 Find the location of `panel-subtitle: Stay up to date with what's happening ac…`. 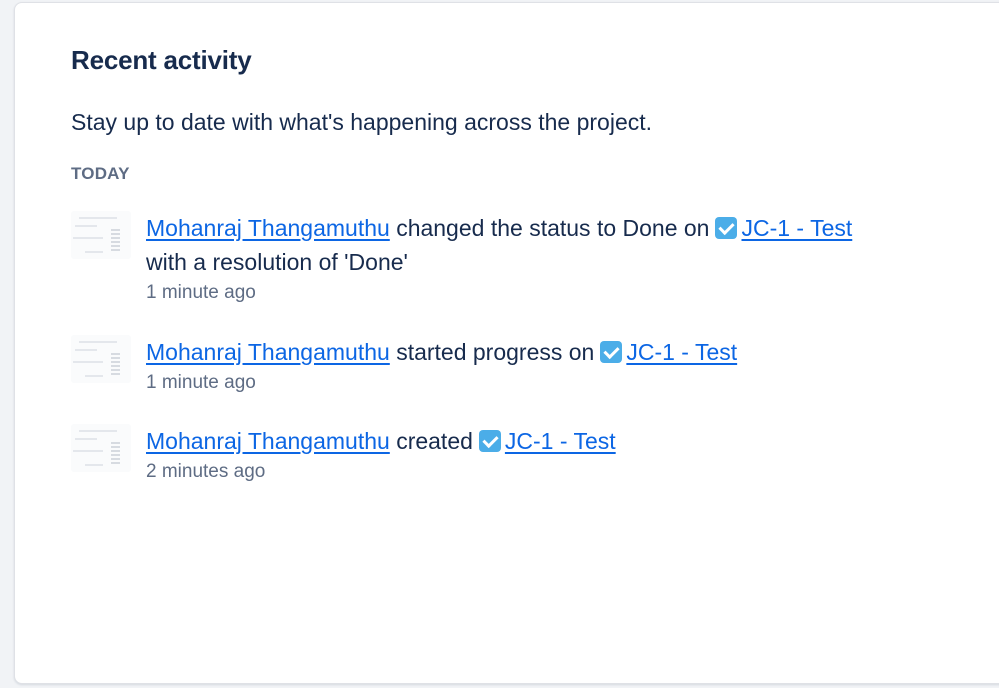

panel-subtitle: Stay up to date with what's happening ac… is located at coordinates (362, 122).